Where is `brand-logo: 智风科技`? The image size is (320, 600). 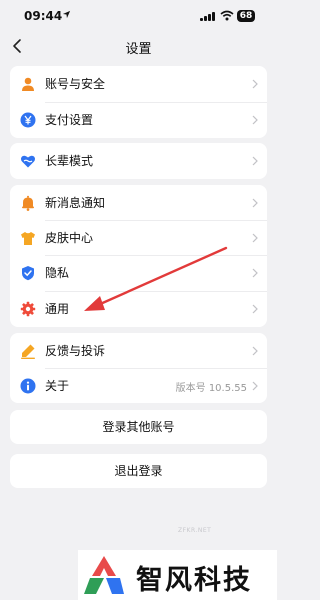 brand-logo: 智风科技 is located at coordinates (177, 575).